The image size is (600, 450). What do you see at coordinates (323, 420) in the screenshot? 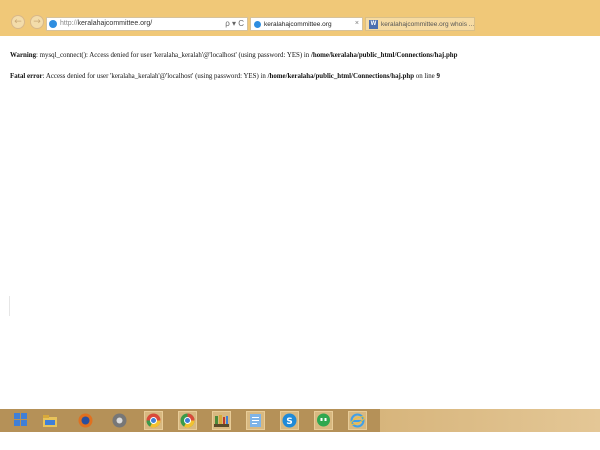
I see `hangouts-icon` at bounding box center [323, 420].